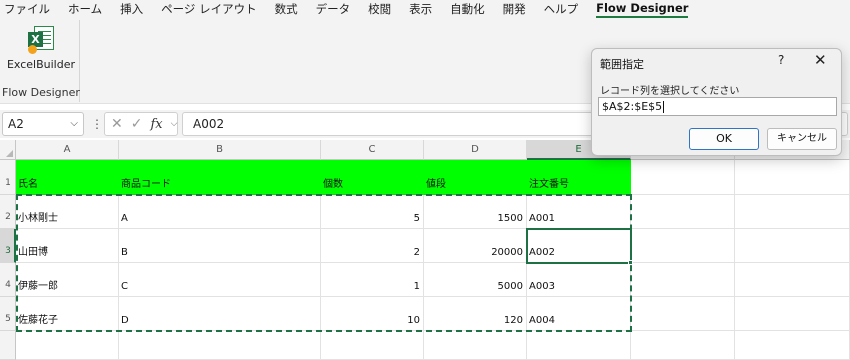 The width and height of the screenshot is (850, 360). What do you see at coordinates (67, 280) in the screenshot?
I see `cell-a4: 伊藤一郎` at bounding box center [67, 280].